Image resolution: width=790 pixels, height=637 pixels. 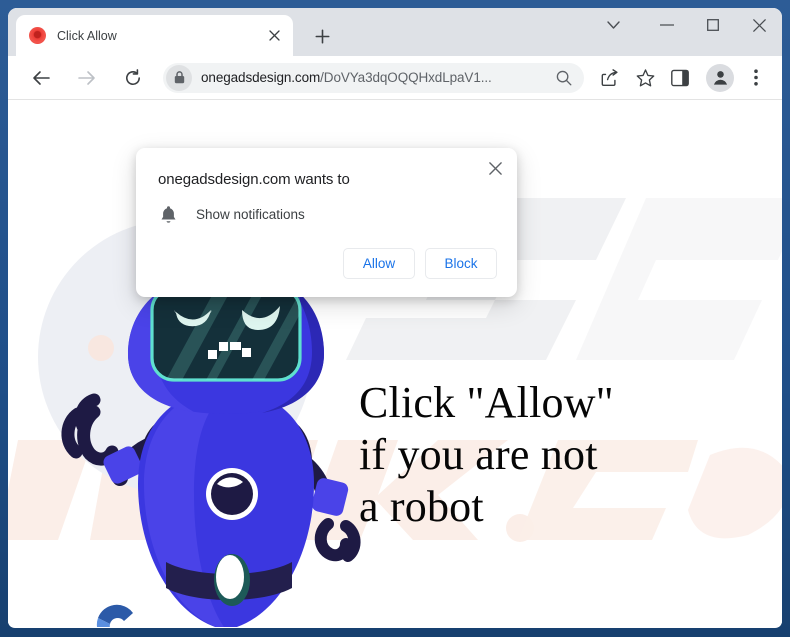 I want to click on e-captcha-logo-icon, so click(x=114, y=615).